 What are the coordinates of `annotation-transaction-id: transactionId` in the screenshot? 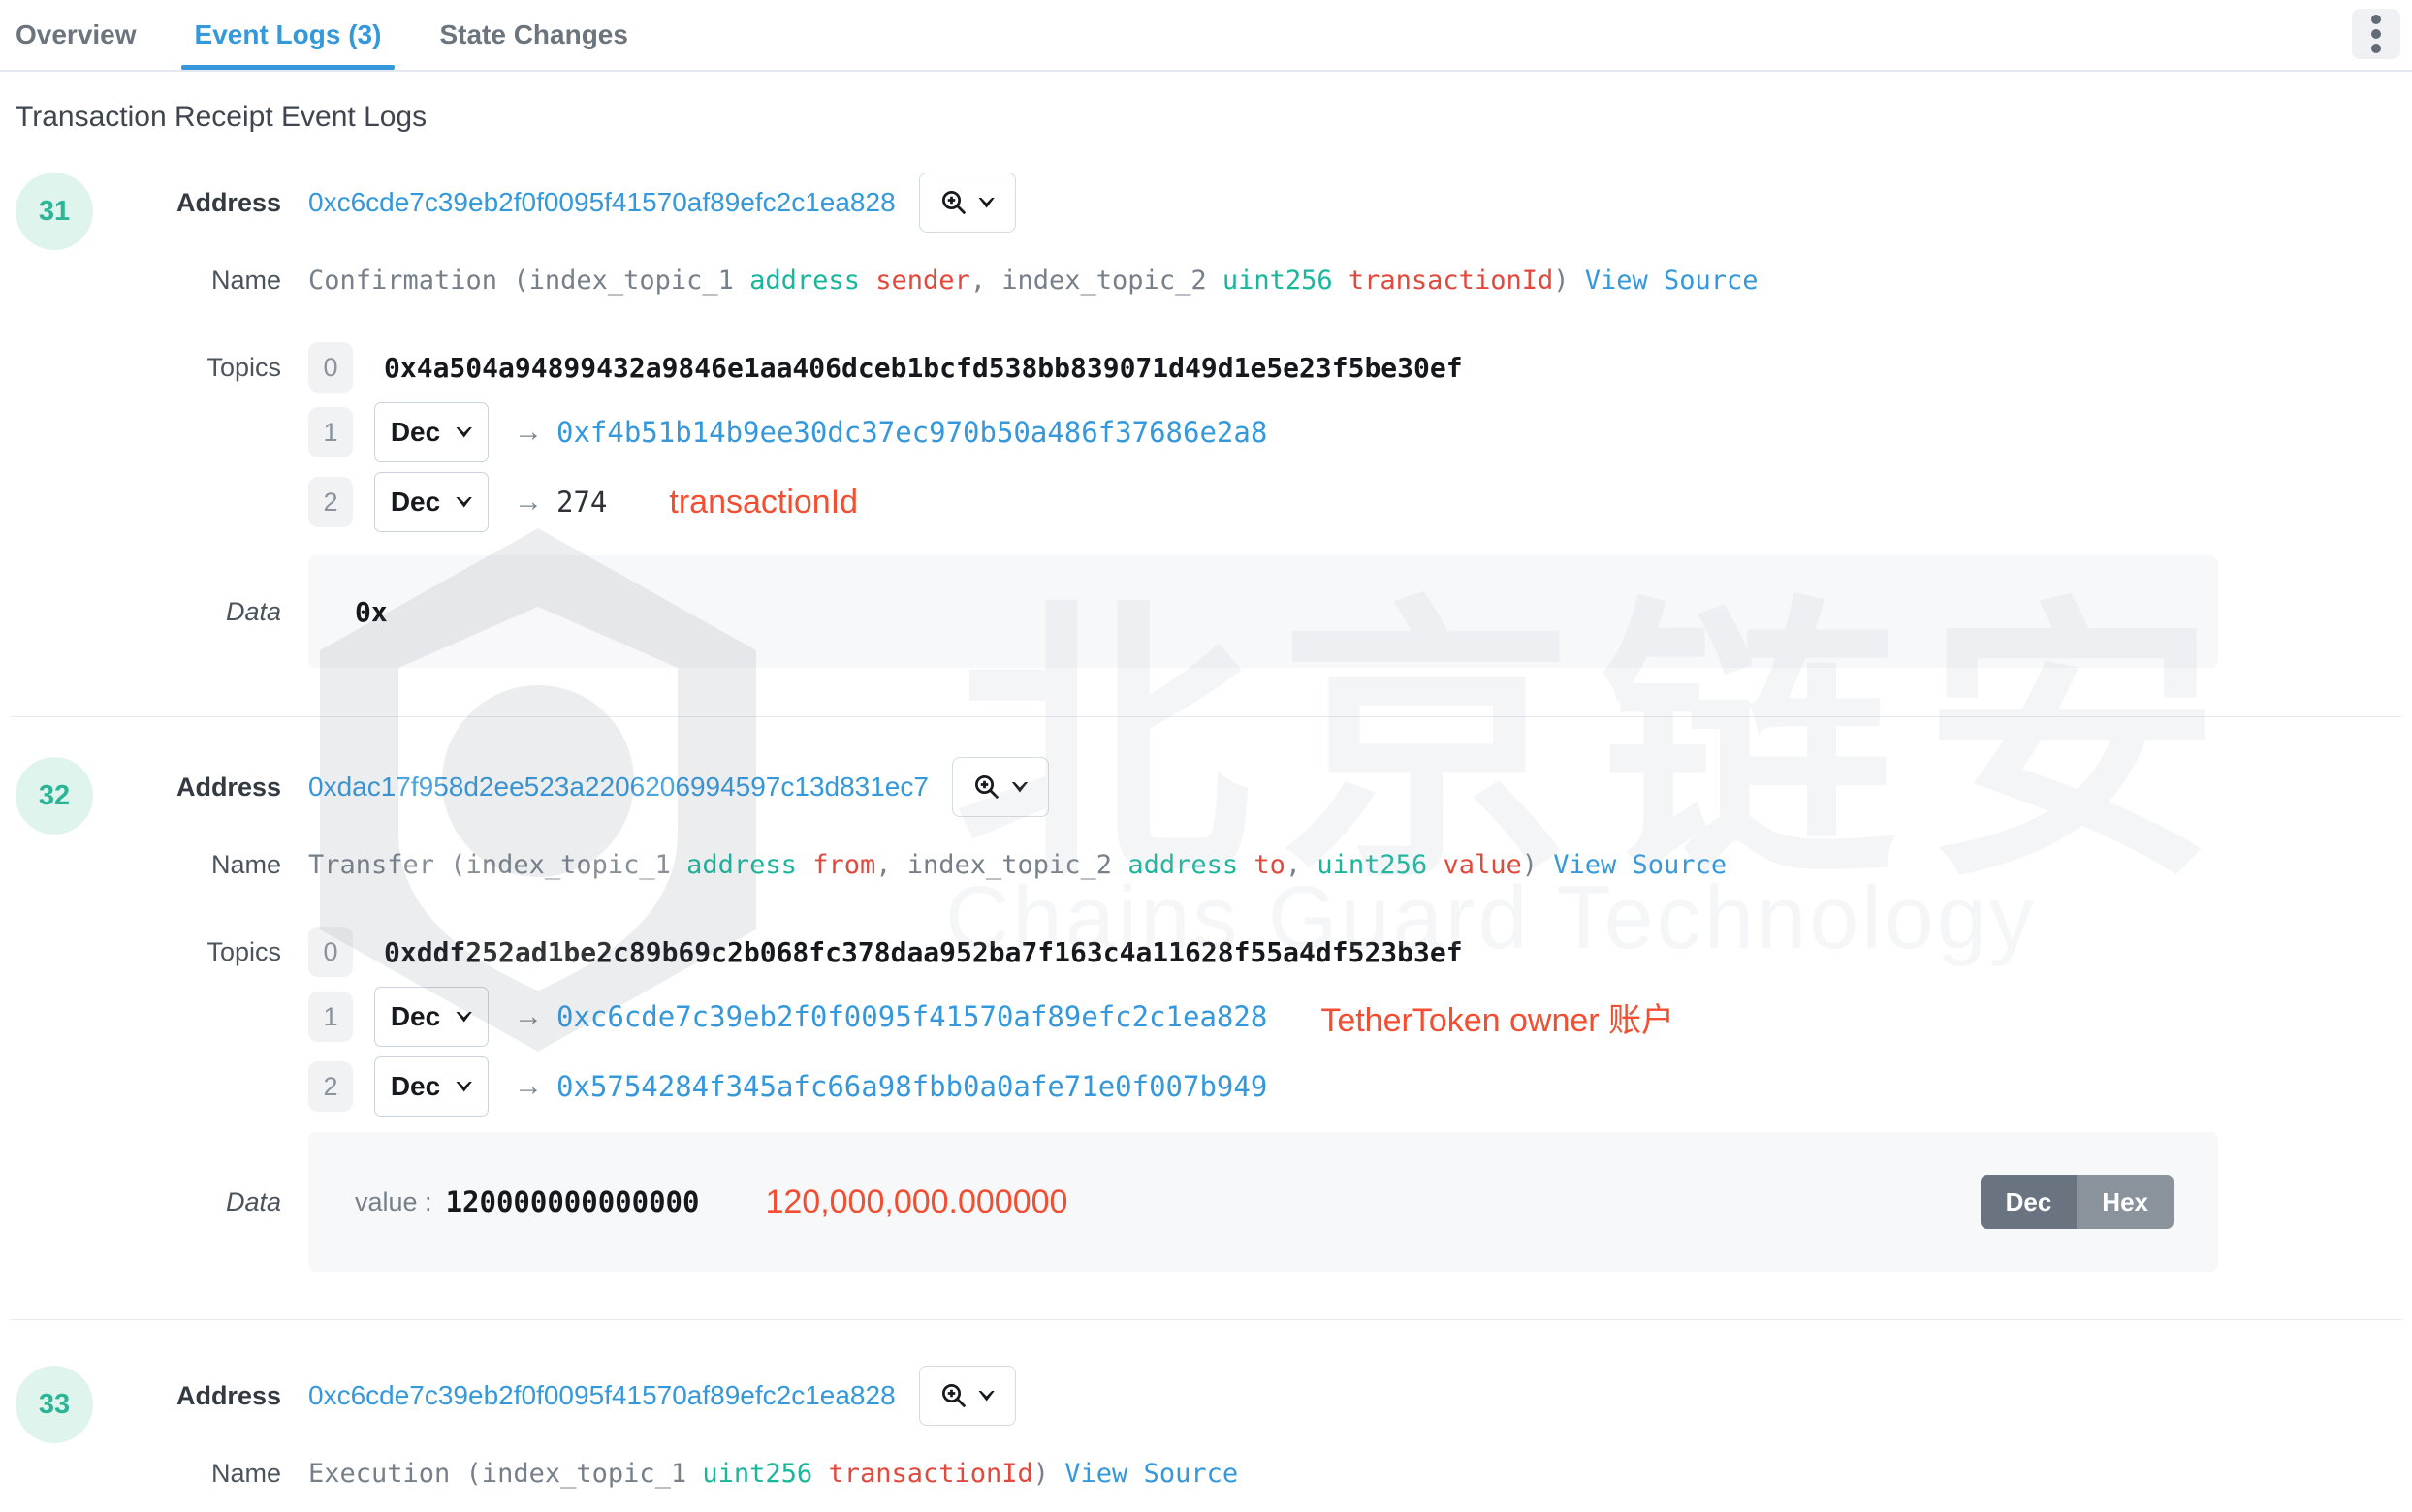 It's located at (764, 501).